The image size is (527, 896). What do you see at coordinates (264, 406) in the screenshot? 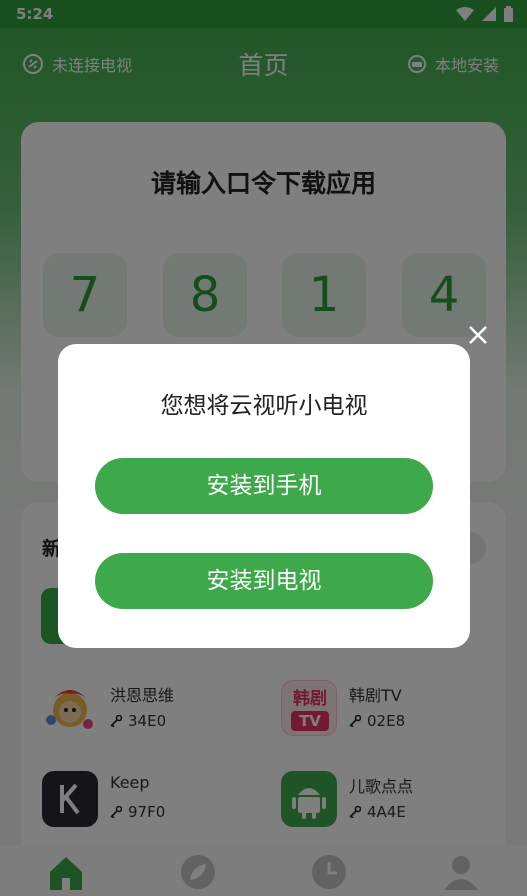
I see `dialog-message: 您想将云视听小电视` at bounding box center [264, 406].